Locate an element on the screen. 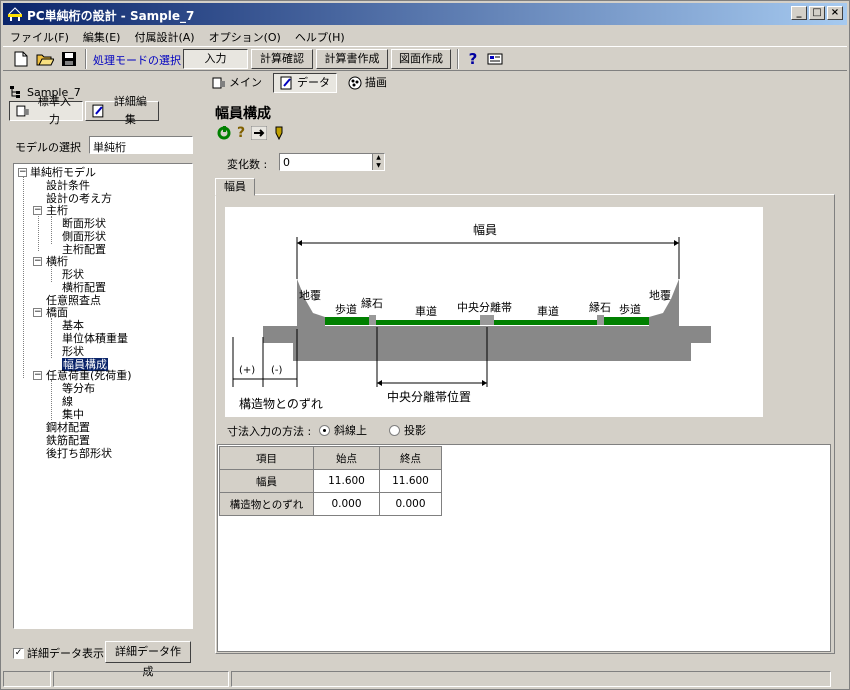  toolbar: 処理モードの選択 入力 計算確認 計算書作成 図面作成 ? is located at coordinates (425, 58).